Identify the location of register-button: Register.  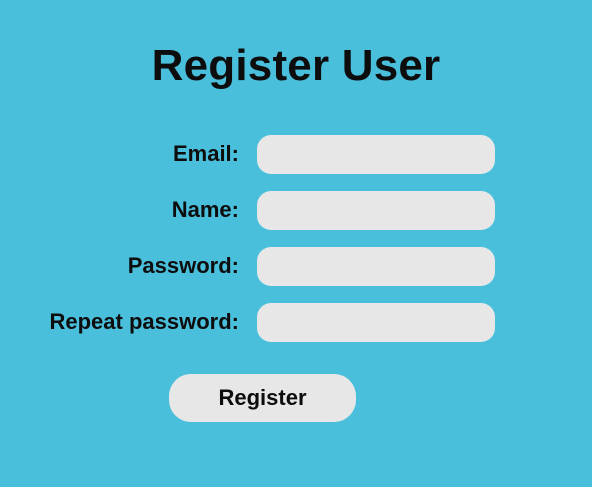
(262, 398).